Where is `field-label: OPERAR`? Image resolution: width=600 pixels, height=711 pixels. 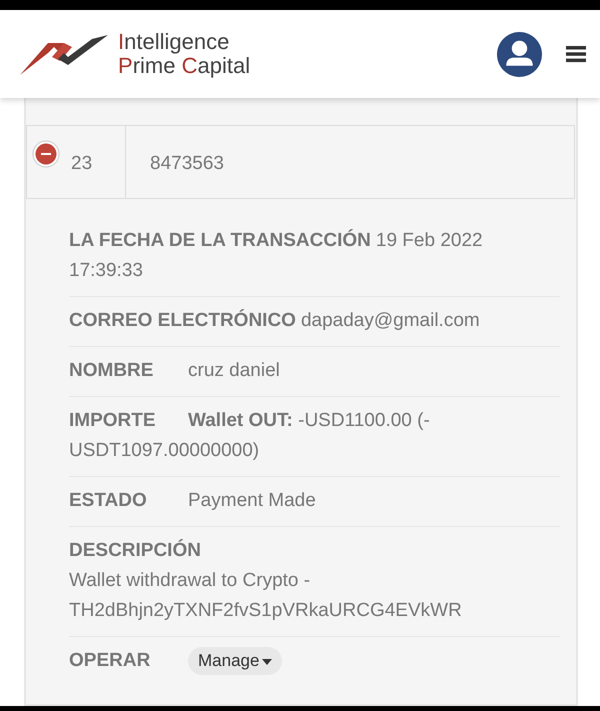 field-label: OPERAR is located at coordinates (110, 661).